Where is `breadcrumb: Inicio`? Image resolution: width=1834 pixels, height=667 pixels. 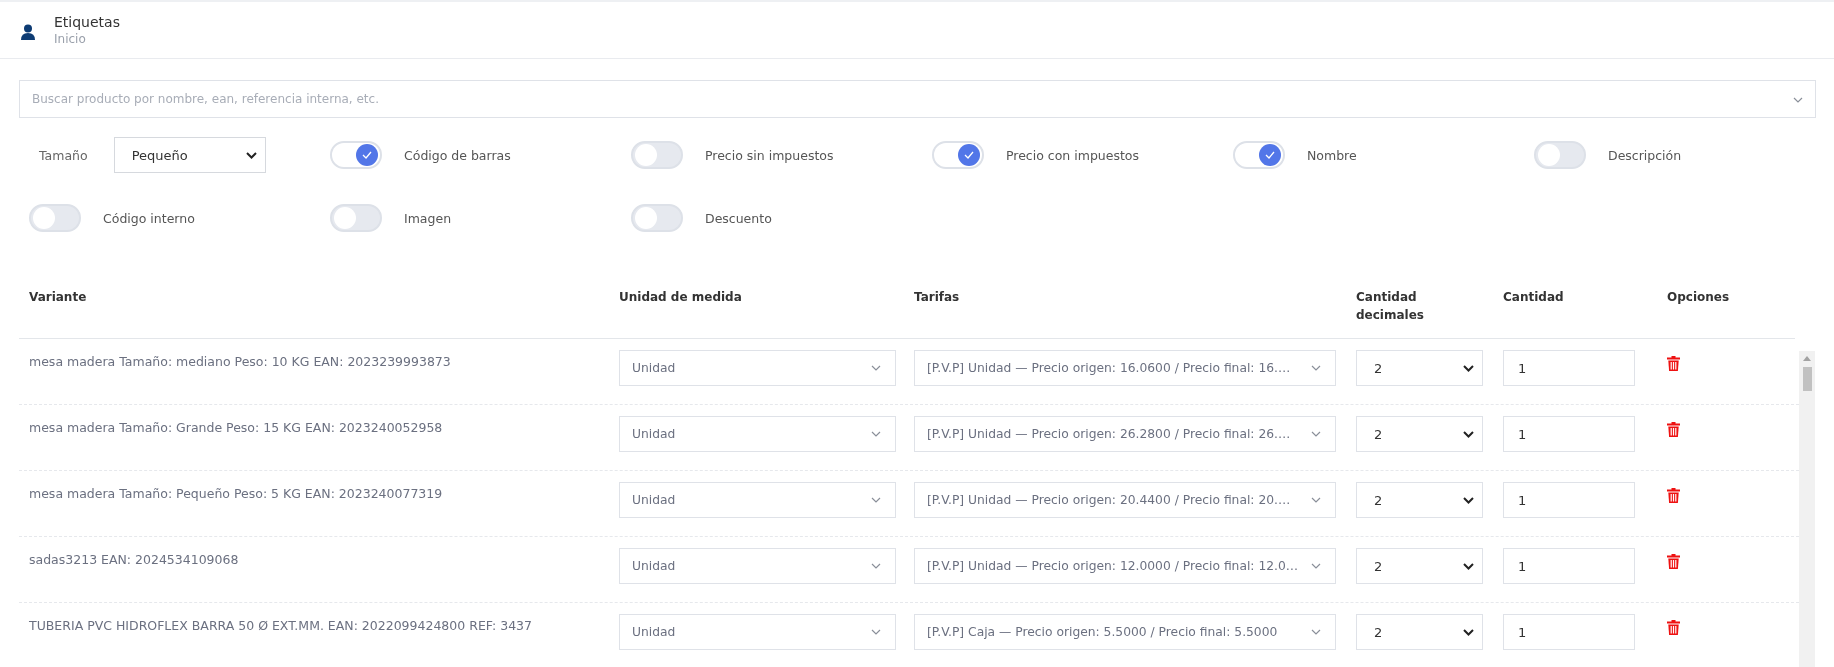
breadcrumb: Inicio is located at coordinates (70, 39).